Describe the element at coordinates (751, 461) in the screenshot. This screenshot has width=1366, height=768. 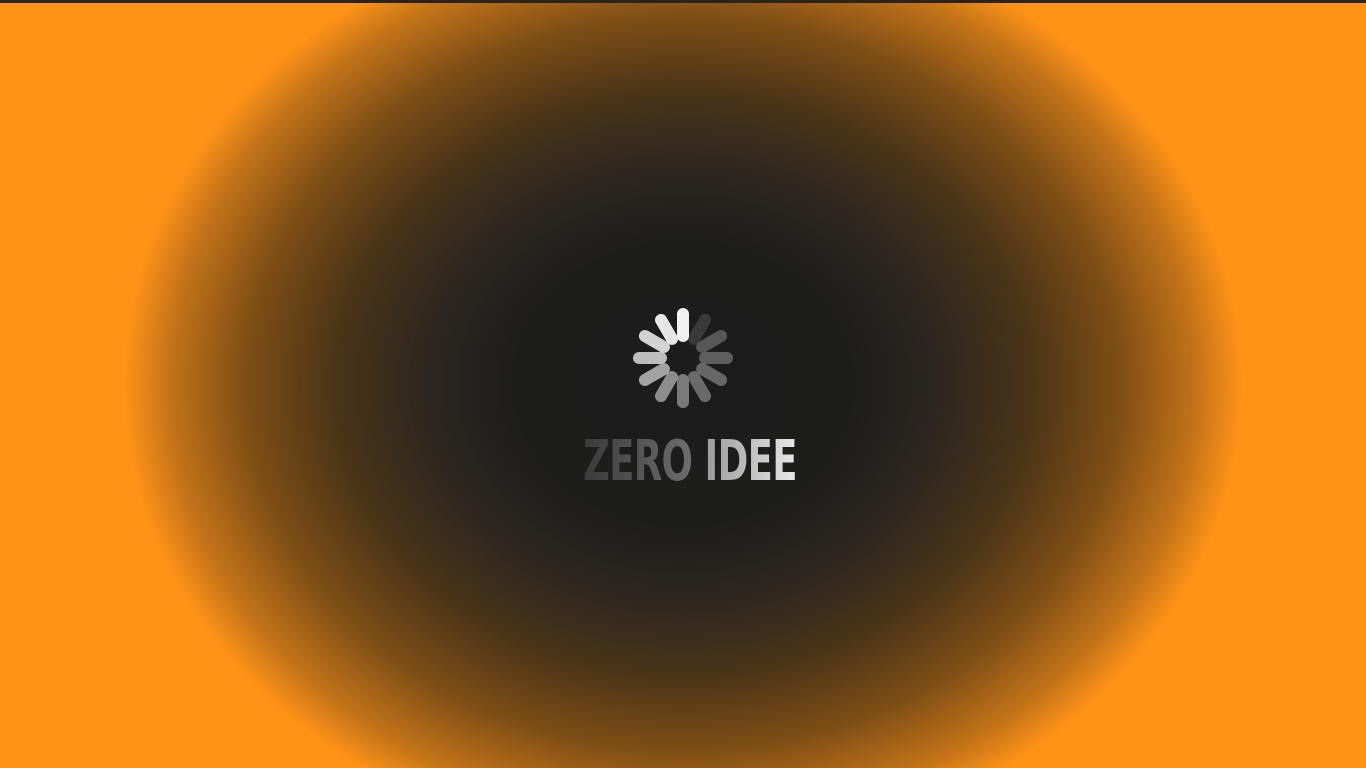
I see `brand-word-idee: IDEE` at that location.